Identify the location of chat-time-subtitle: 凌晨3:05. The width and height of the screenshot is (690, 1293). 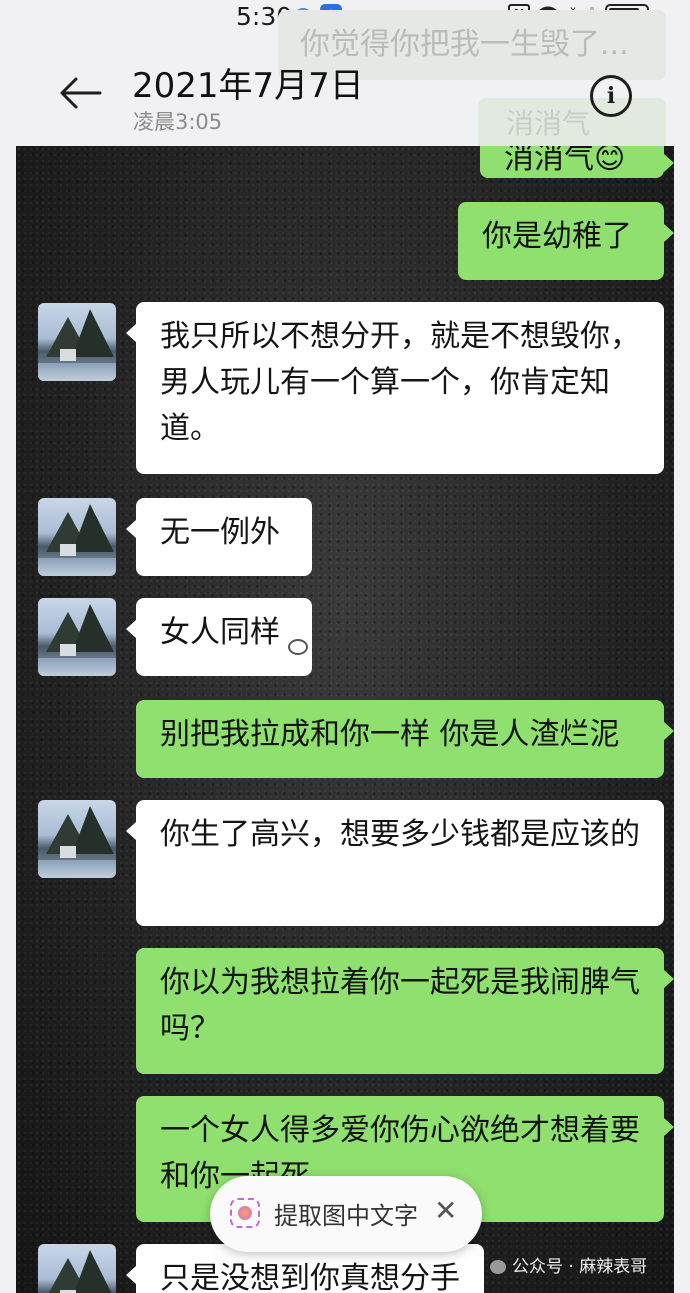
(178, 122).